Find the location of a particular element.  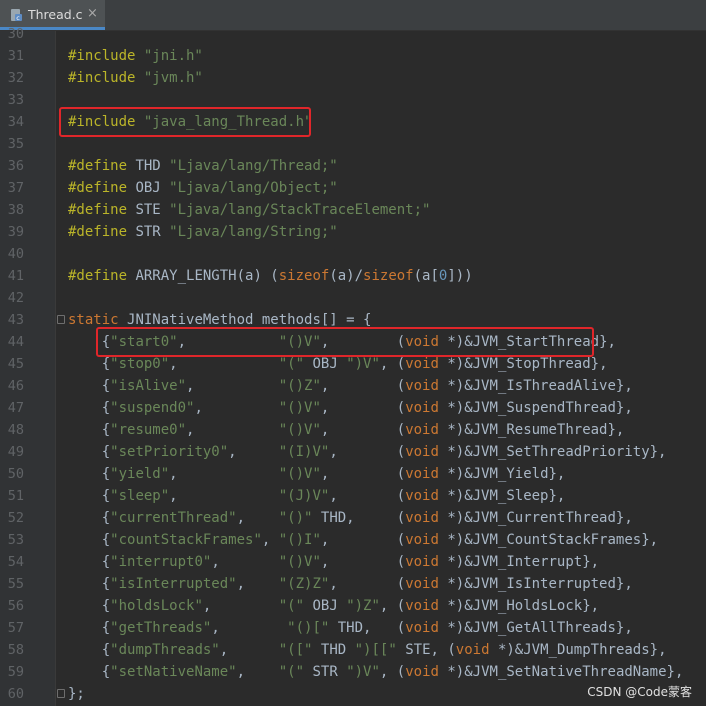

code-token: *)&JVM_IsInterrupted}, is located at coordinates (535, 584).